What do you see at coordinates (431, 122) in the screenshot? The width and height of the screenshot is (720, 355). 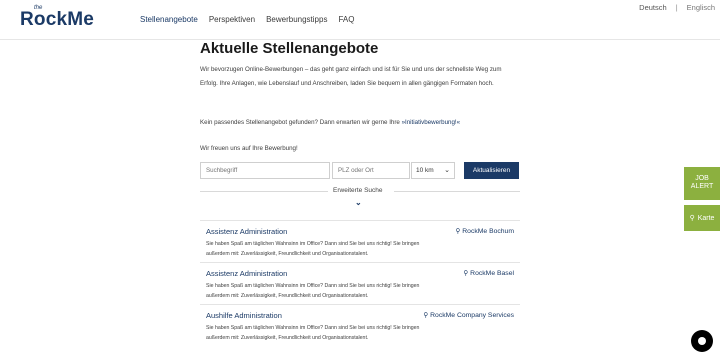 I see `initiative-application-link: »Initiativbewerbung!«` at bounding box center [431, 122].